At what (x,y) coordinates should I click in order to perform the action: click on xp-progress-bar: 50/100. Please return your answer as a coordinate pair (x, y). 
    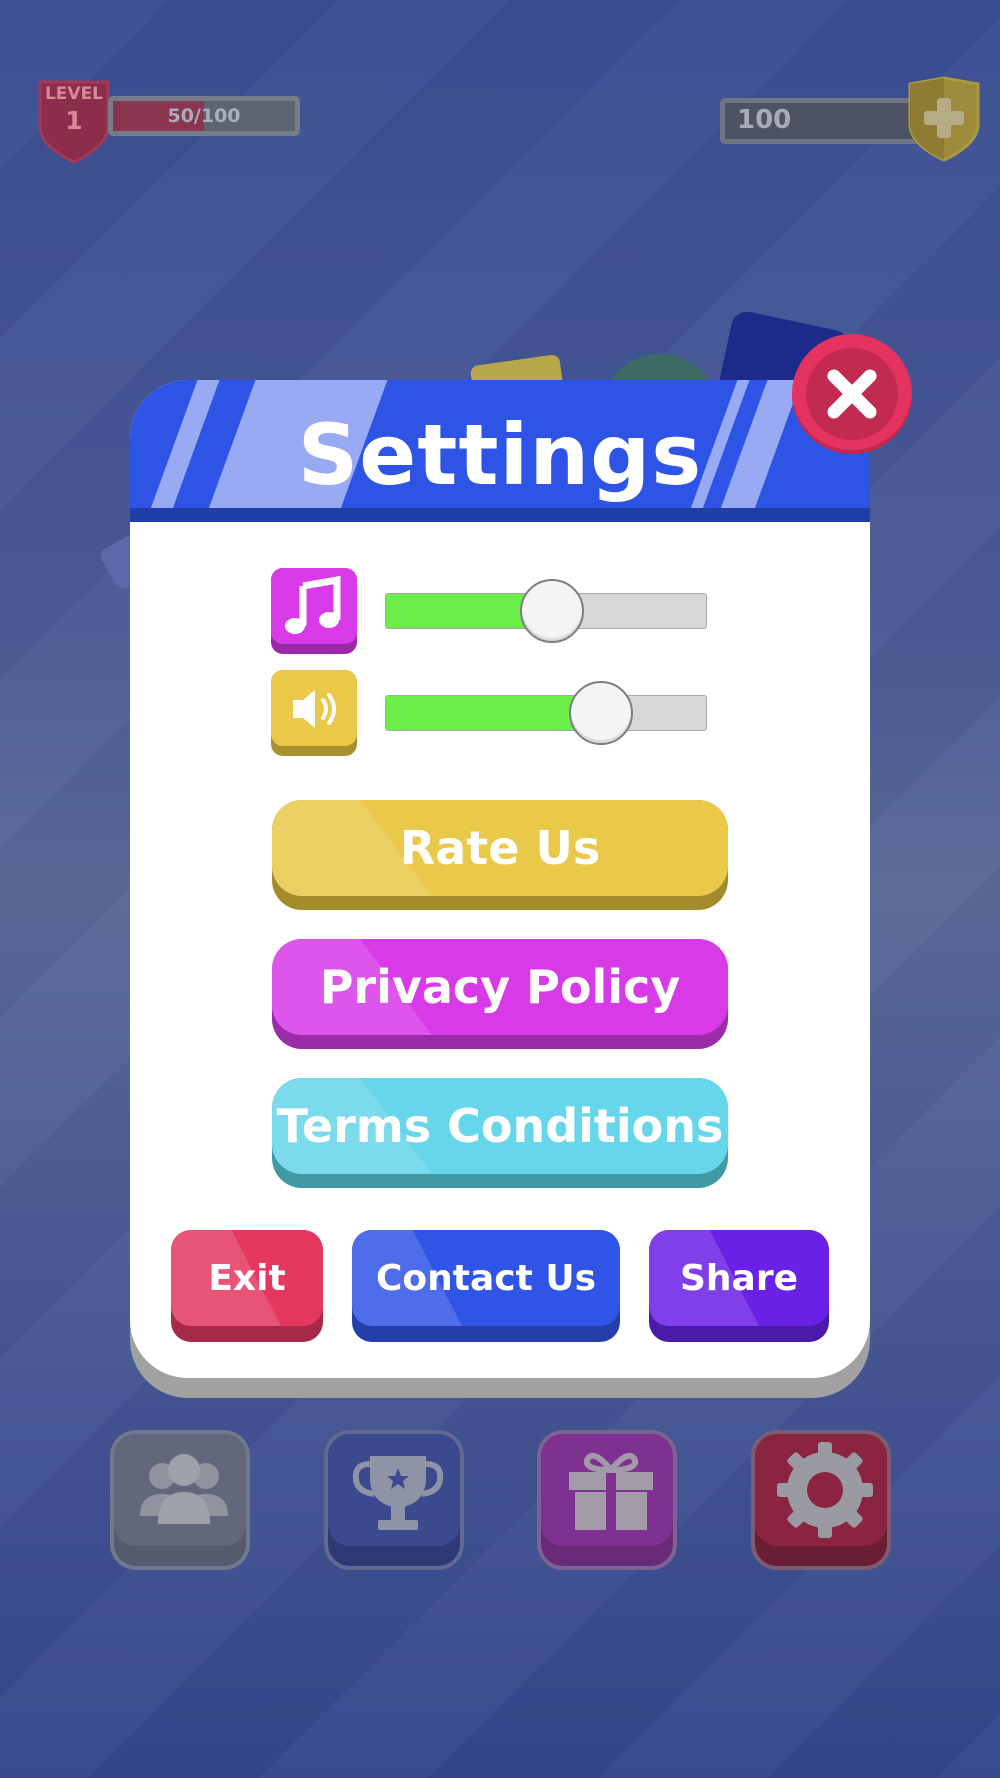
    Looking at the image, I should click on (204, 116).